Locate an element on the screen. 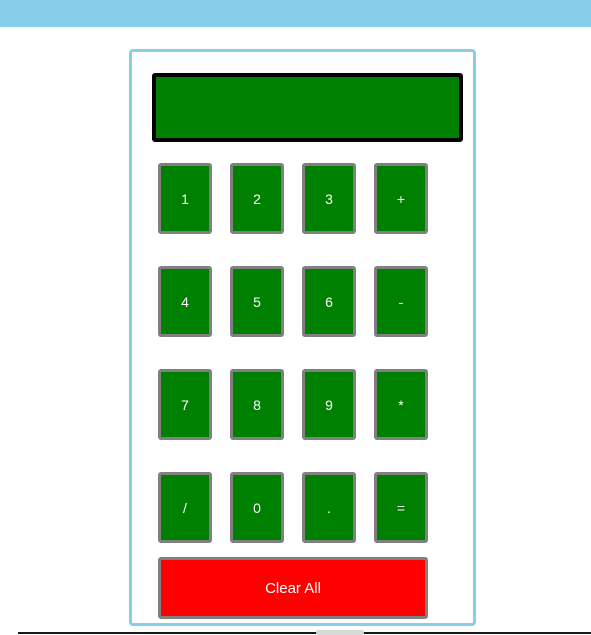 This screenshot has height=635, width=591. key-multiply: * is located at coordinates (401, 404).